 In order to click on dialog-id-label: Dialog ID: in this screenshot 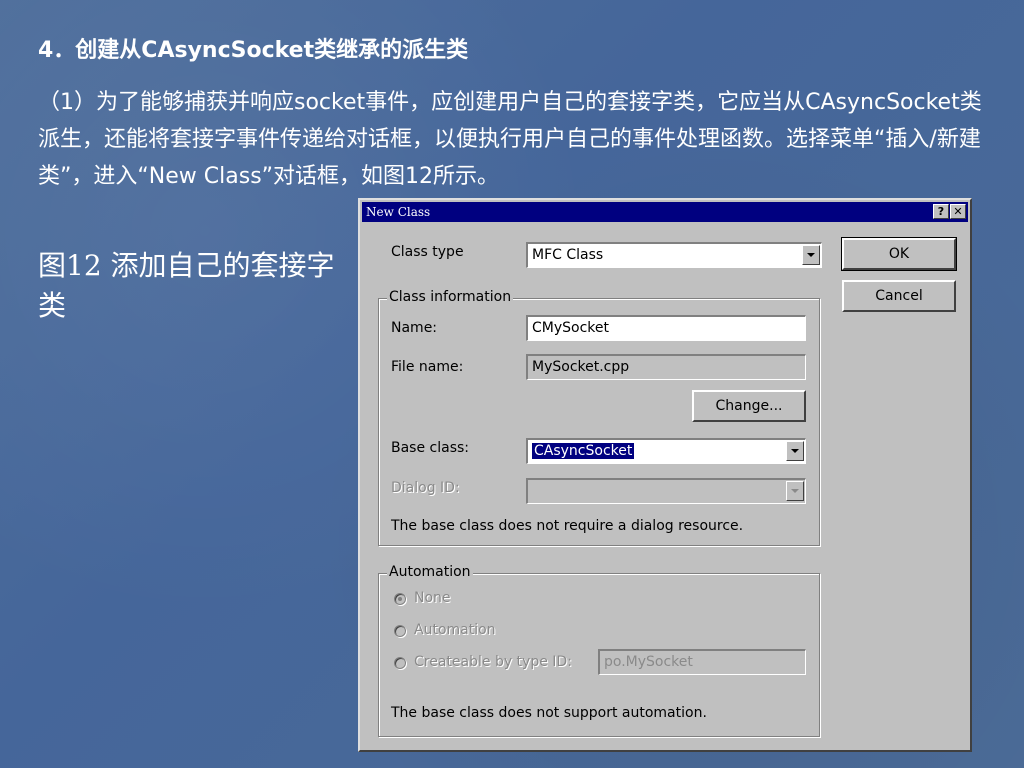, I will do `click(425, 488)`.